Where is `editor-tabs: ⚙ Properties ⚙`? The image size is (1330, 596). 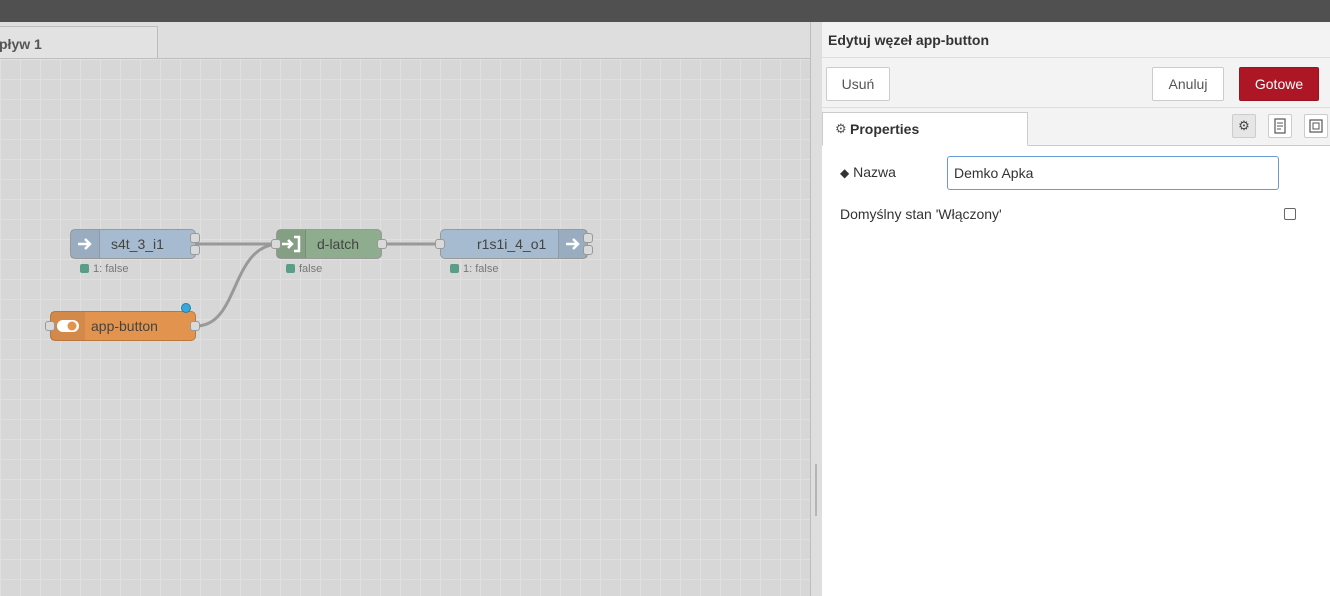
editor-tabs: ⚙ Properties ⚙ is located at coordinates (1076, 127).